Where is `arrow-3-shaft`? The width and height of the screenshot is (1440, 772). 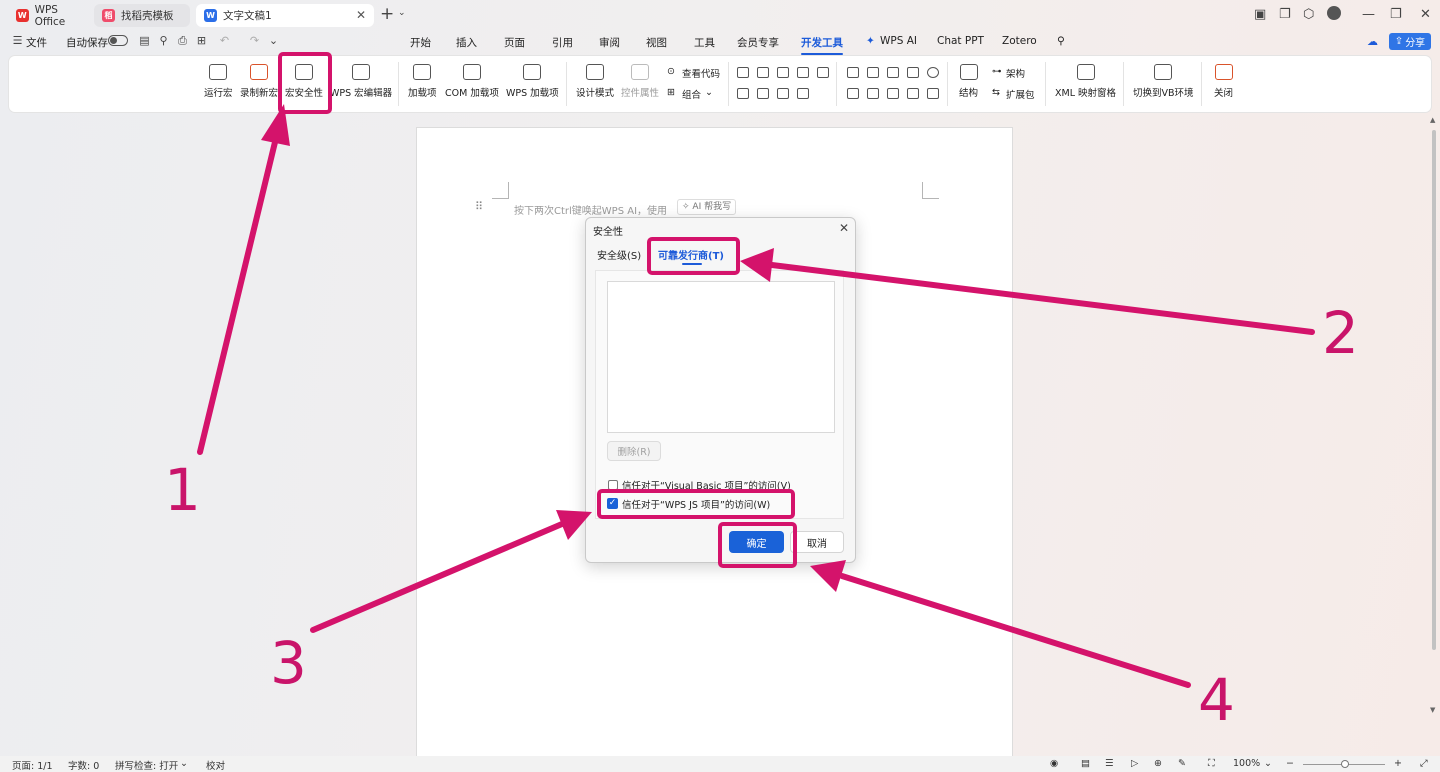 arrow-3-shaft is located at coordinates (437, 577).